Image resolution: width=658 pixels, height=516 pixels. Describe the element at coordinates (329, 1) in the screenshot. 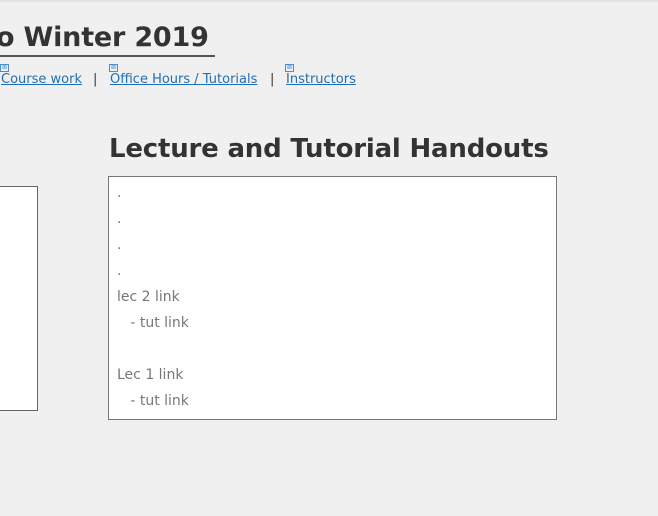

I see `top-border` at that location.